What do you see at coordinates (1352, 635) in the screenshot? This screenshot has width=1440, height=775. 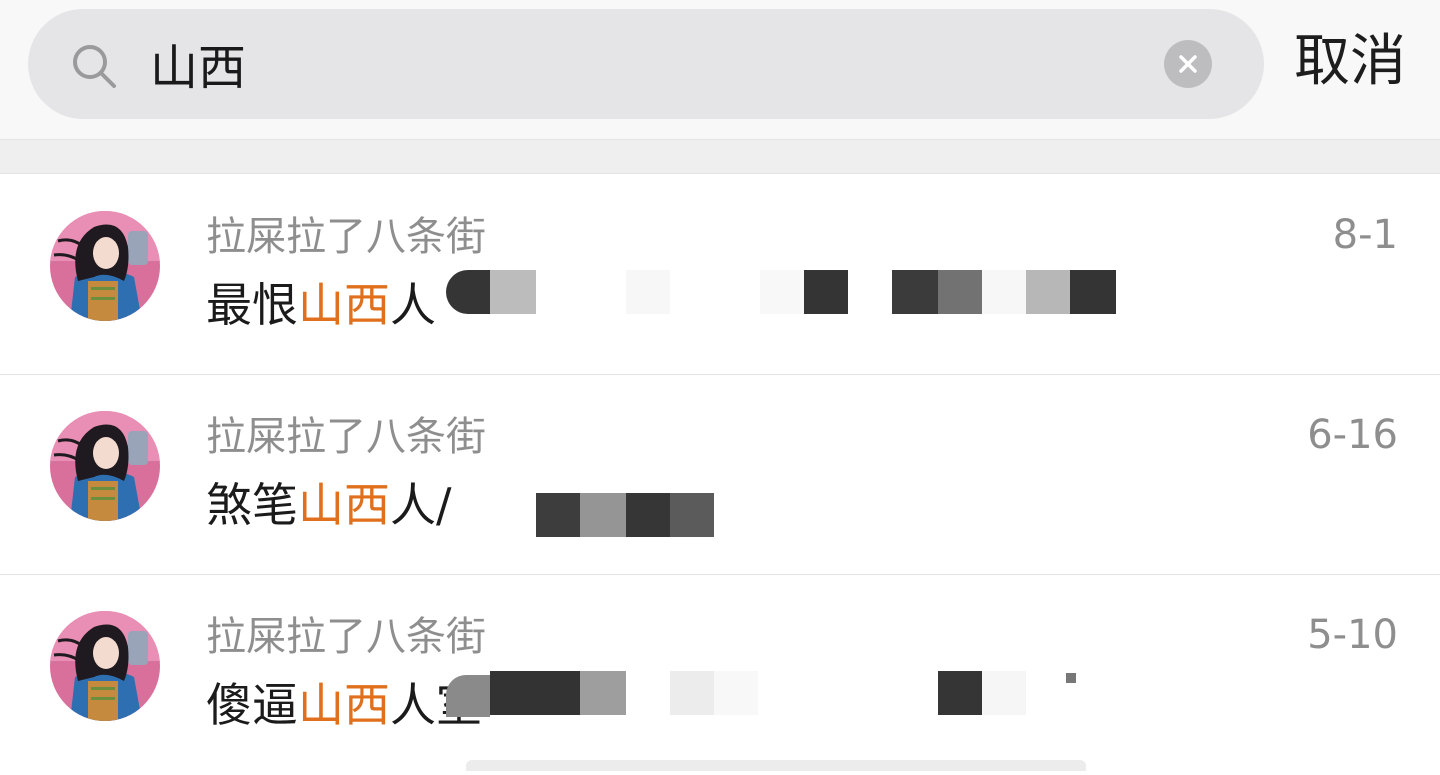 I see `message-date: 5-10` at bounding box center [1352, 635].